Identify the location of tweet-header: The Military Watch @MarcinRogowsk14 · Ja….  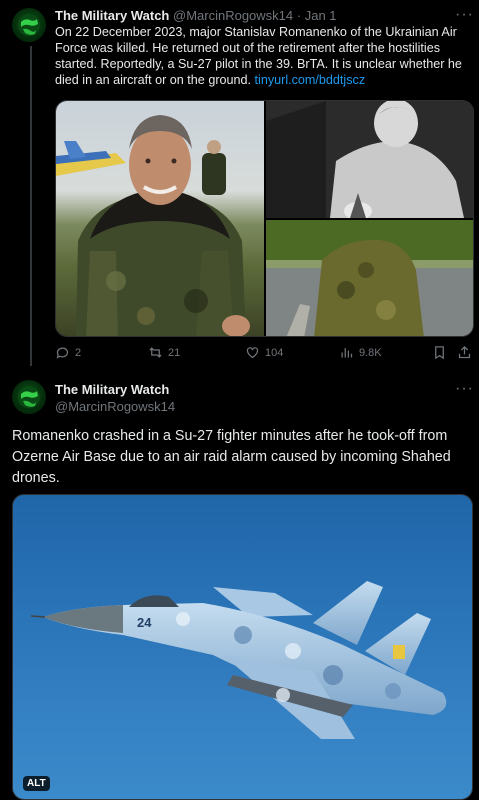
(196, 15).